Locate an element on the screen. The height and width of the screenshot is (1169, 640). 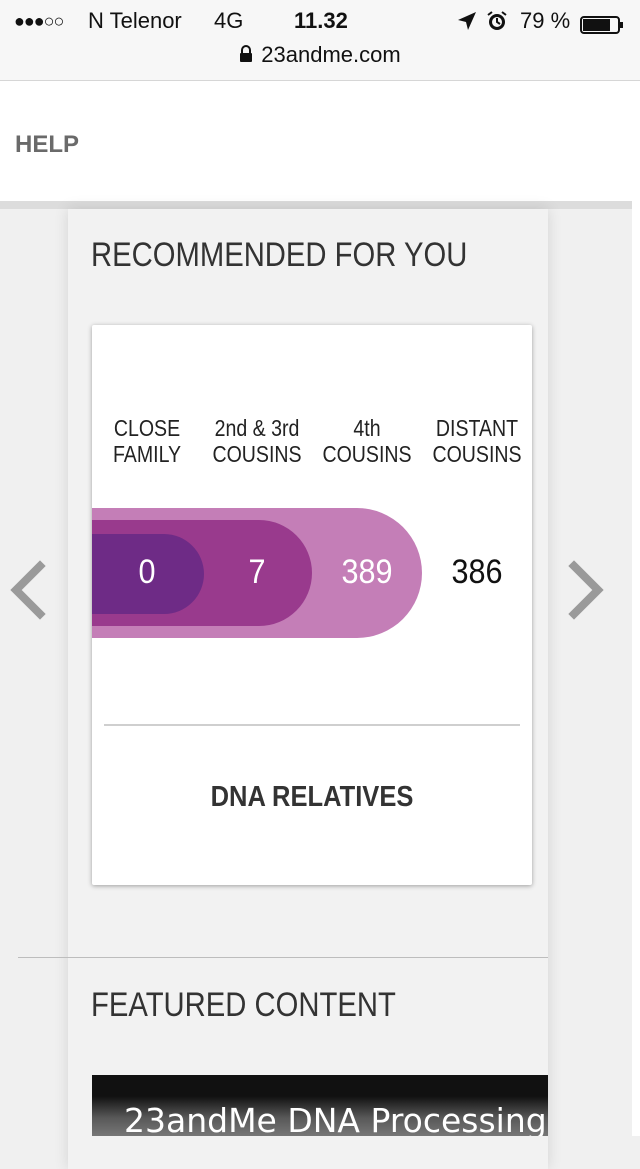
dna-relatives-link: DNA RELATIVES is located at coordinates (311, 797).